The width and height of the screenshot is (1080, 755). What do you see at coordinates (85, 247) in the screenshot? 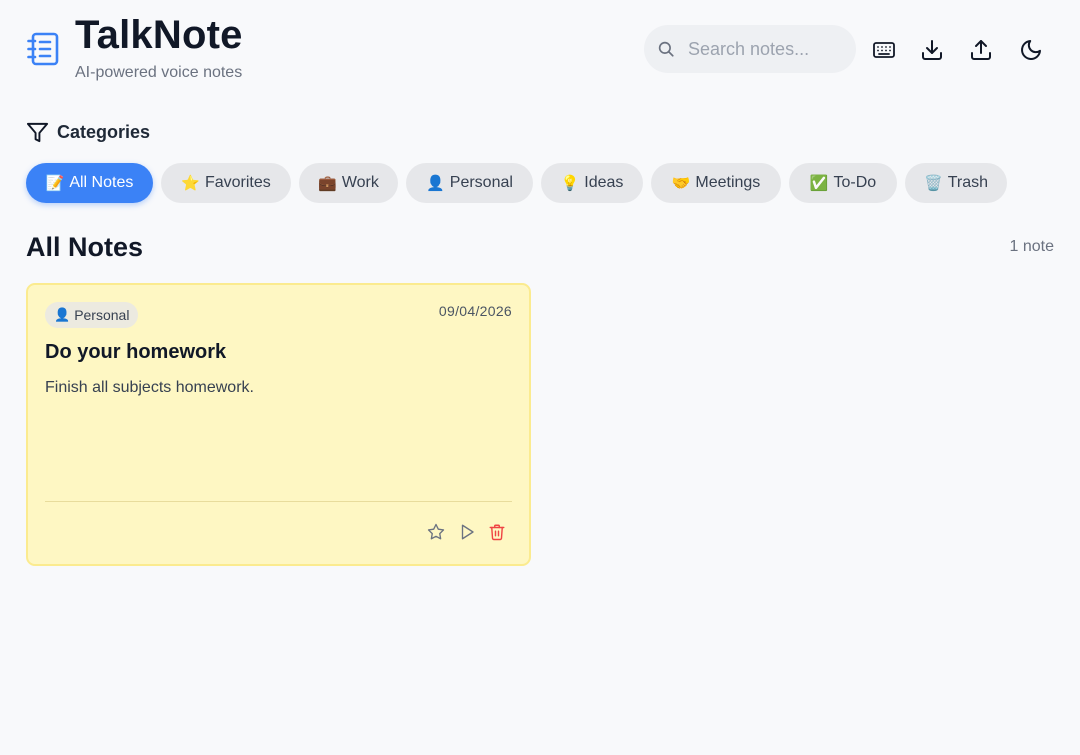
I see `section-title: All Notes` at bounding box center [85, 247].